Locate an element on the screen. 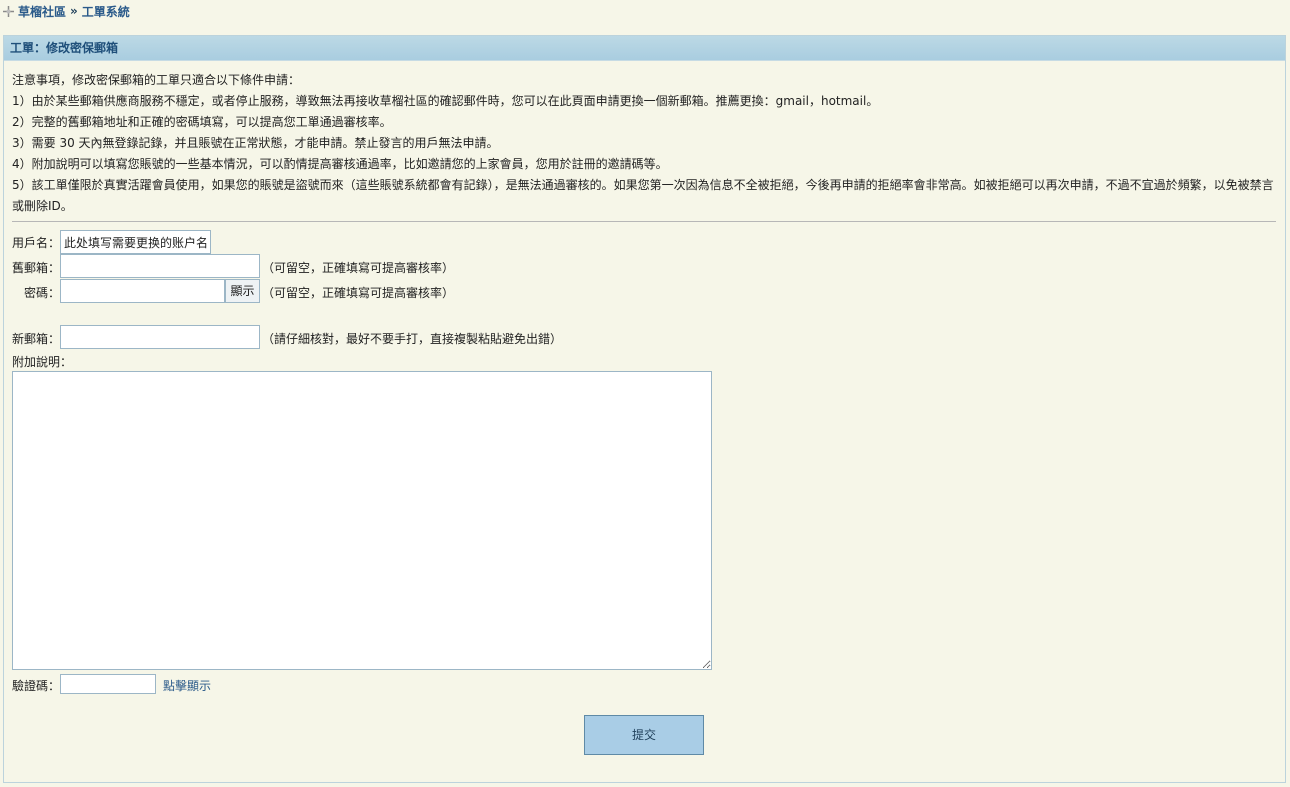  password-hint: （可留空，正確填寫可提高審核率） is located at coordinates (358, 293).